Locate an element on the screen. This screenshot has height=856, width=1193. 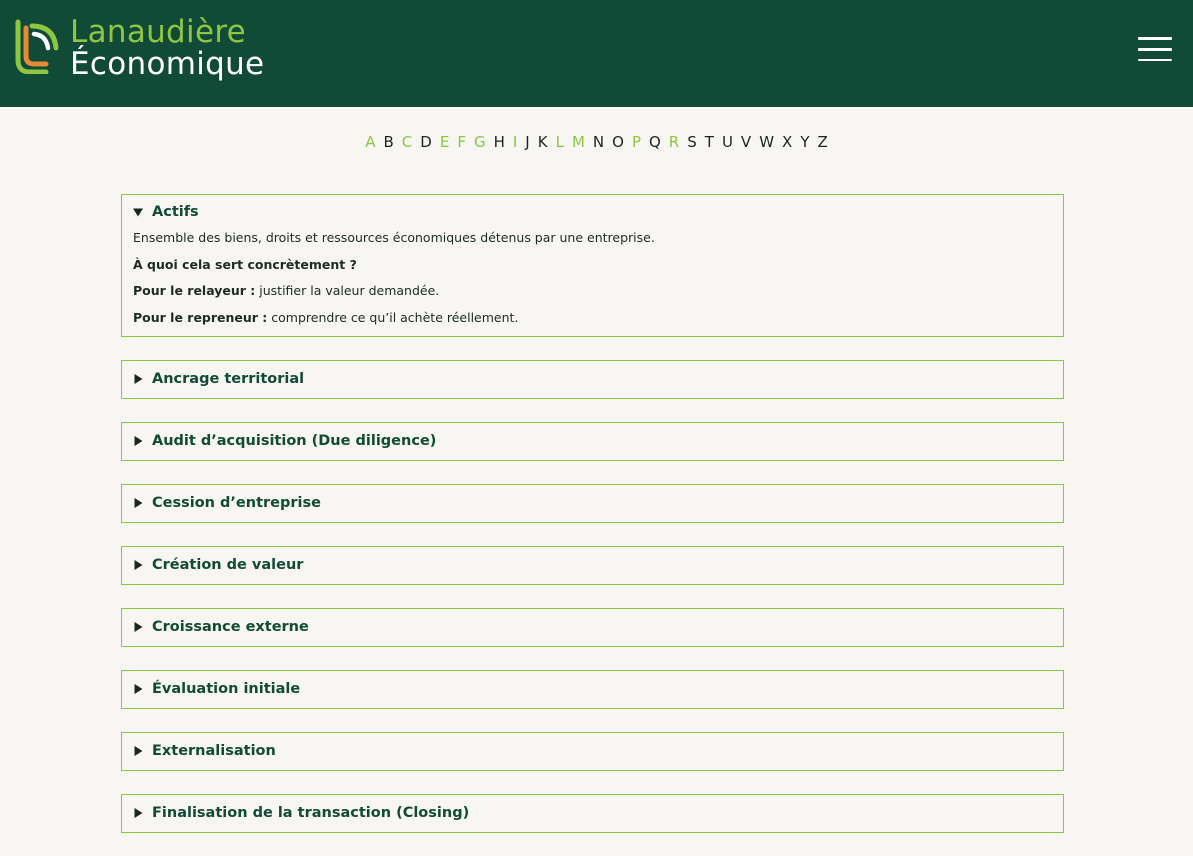
alphabet-letter-i: I is located at coordinates (515, 142).